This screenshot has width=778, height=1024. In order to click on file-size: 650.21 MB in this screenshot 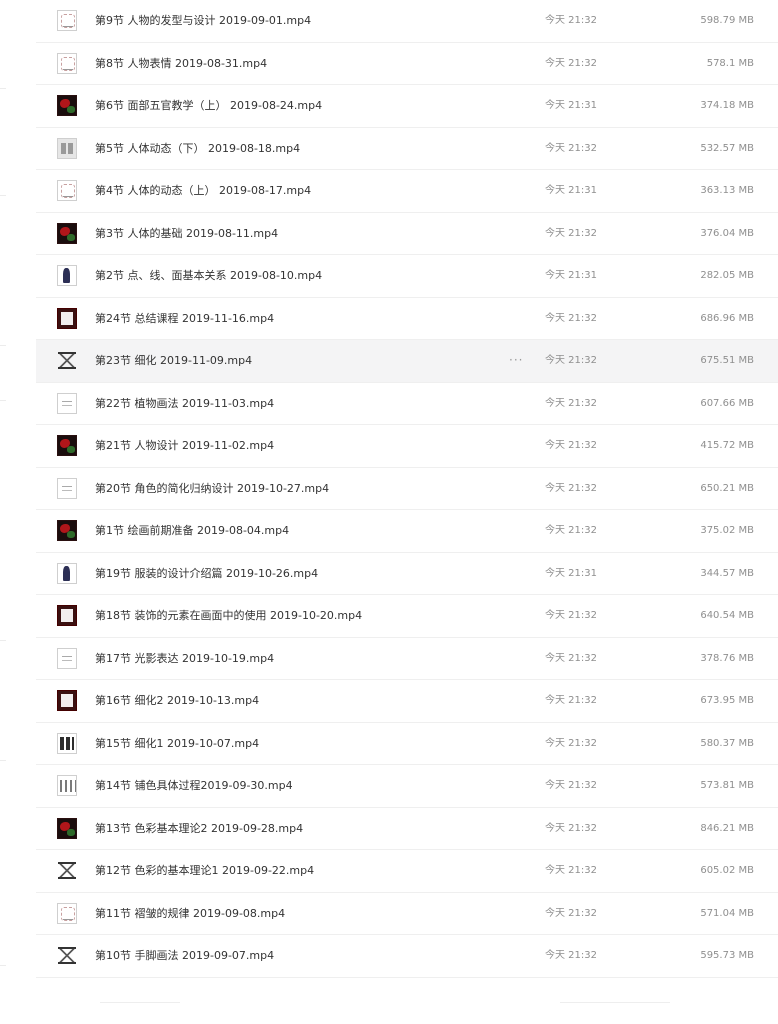, I will do `click(727, 488)`.